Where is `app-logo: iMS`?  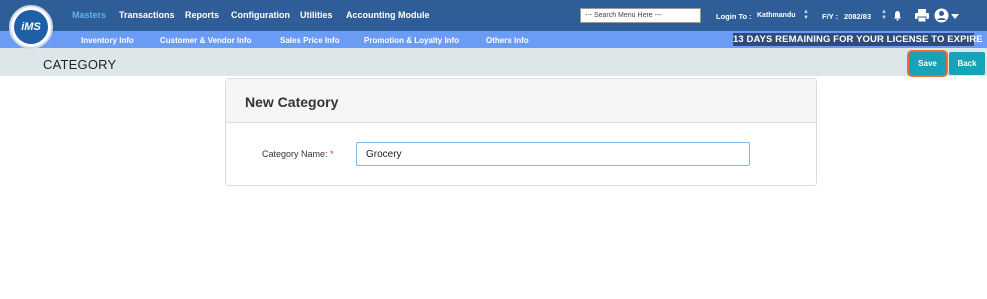 app-logo: iMS is located at coordinates (31, 27).